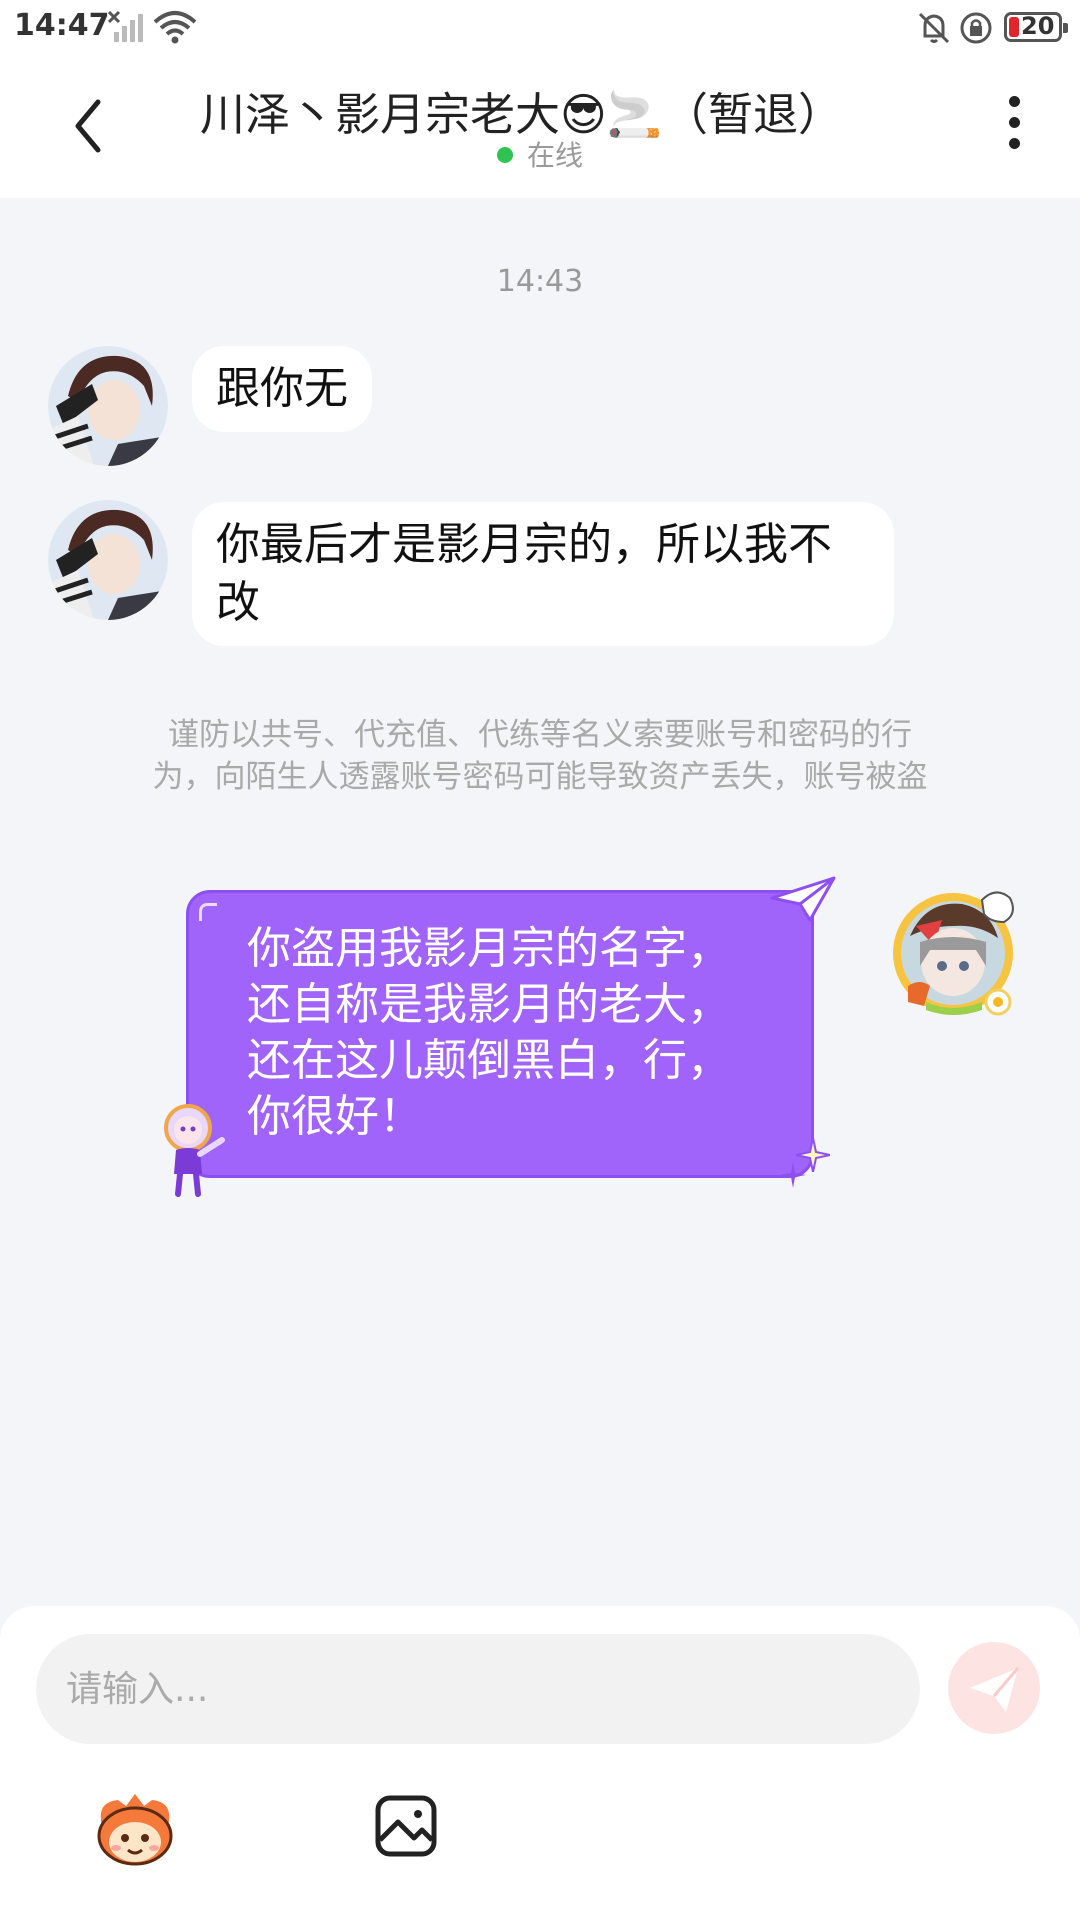 This screenshot has width=1080, height=1920. What do you see at coordinates (175, 27) in the screenshot?
I see `wifi-icon` at bounding box center [175, 27].